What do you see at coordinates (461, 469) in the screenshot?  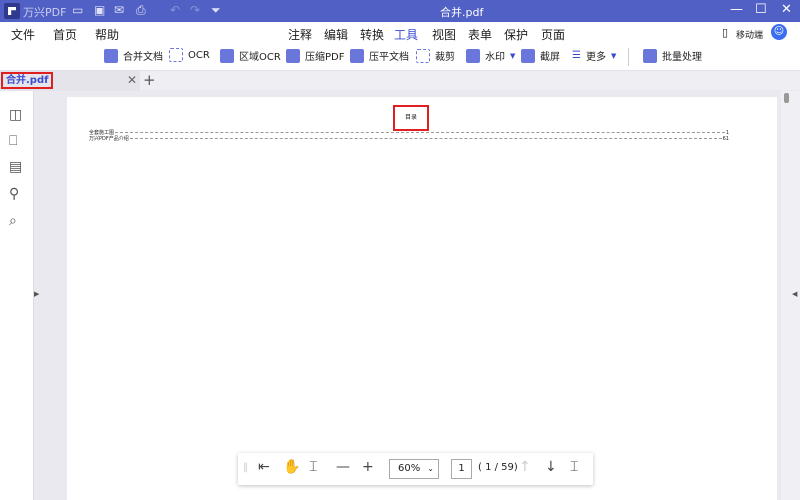 I see `page-number-input: 1` at bounding box center [461, 469].